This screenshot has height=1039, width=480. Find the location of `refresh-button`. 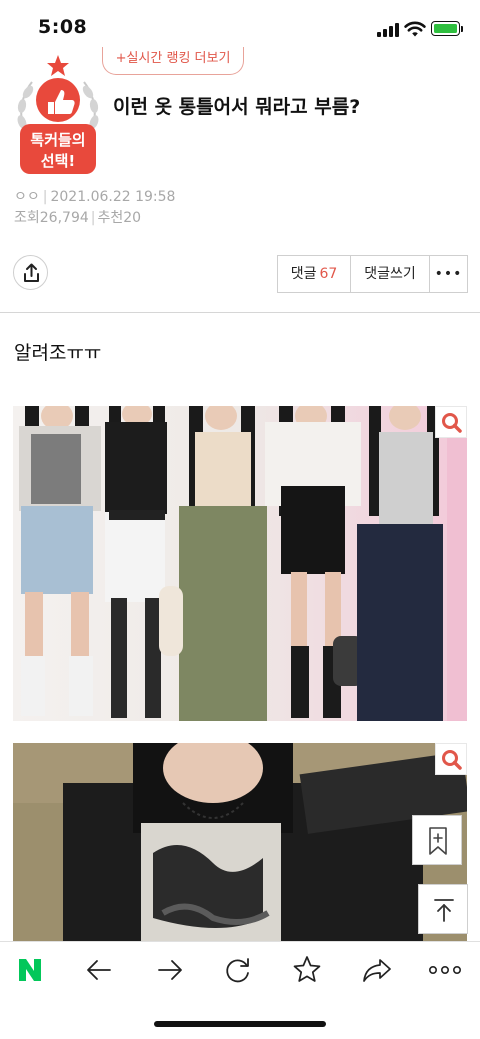

refresh-button is located at coordinates (238, 970).